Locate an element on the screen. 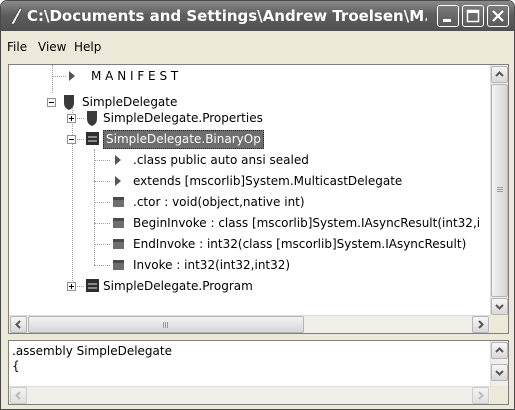  tree-node-label: Invoke : int32(int32,int32) is located at coordinates (212, 265).